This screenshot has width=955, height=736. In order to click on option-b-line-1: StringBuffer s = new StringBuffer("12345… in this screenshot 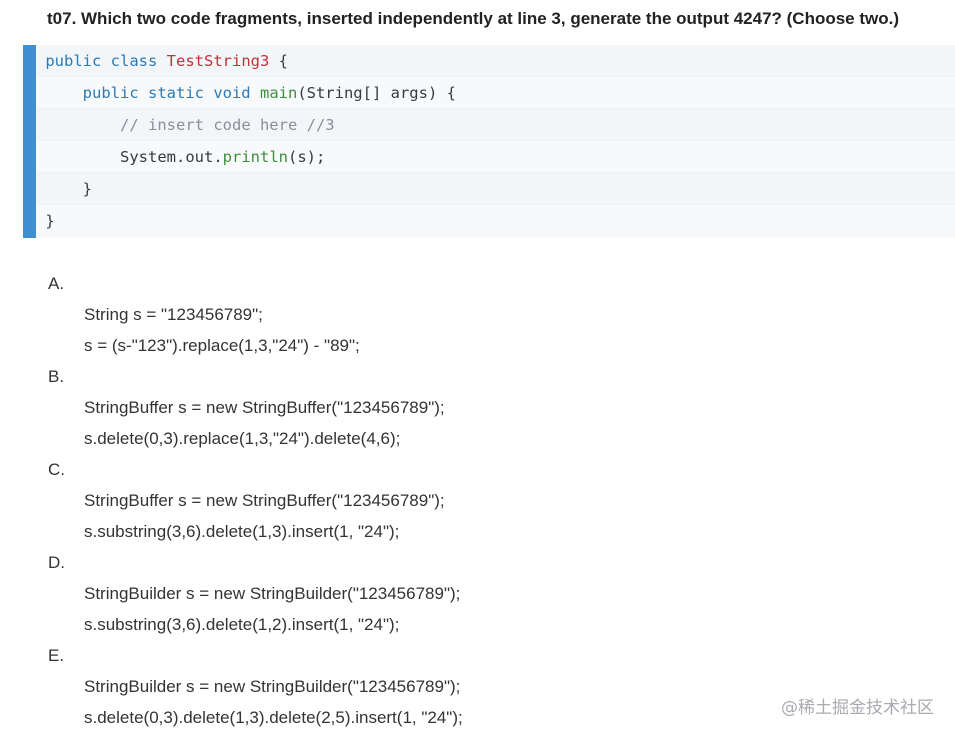, I will do `click(264, 407)`.